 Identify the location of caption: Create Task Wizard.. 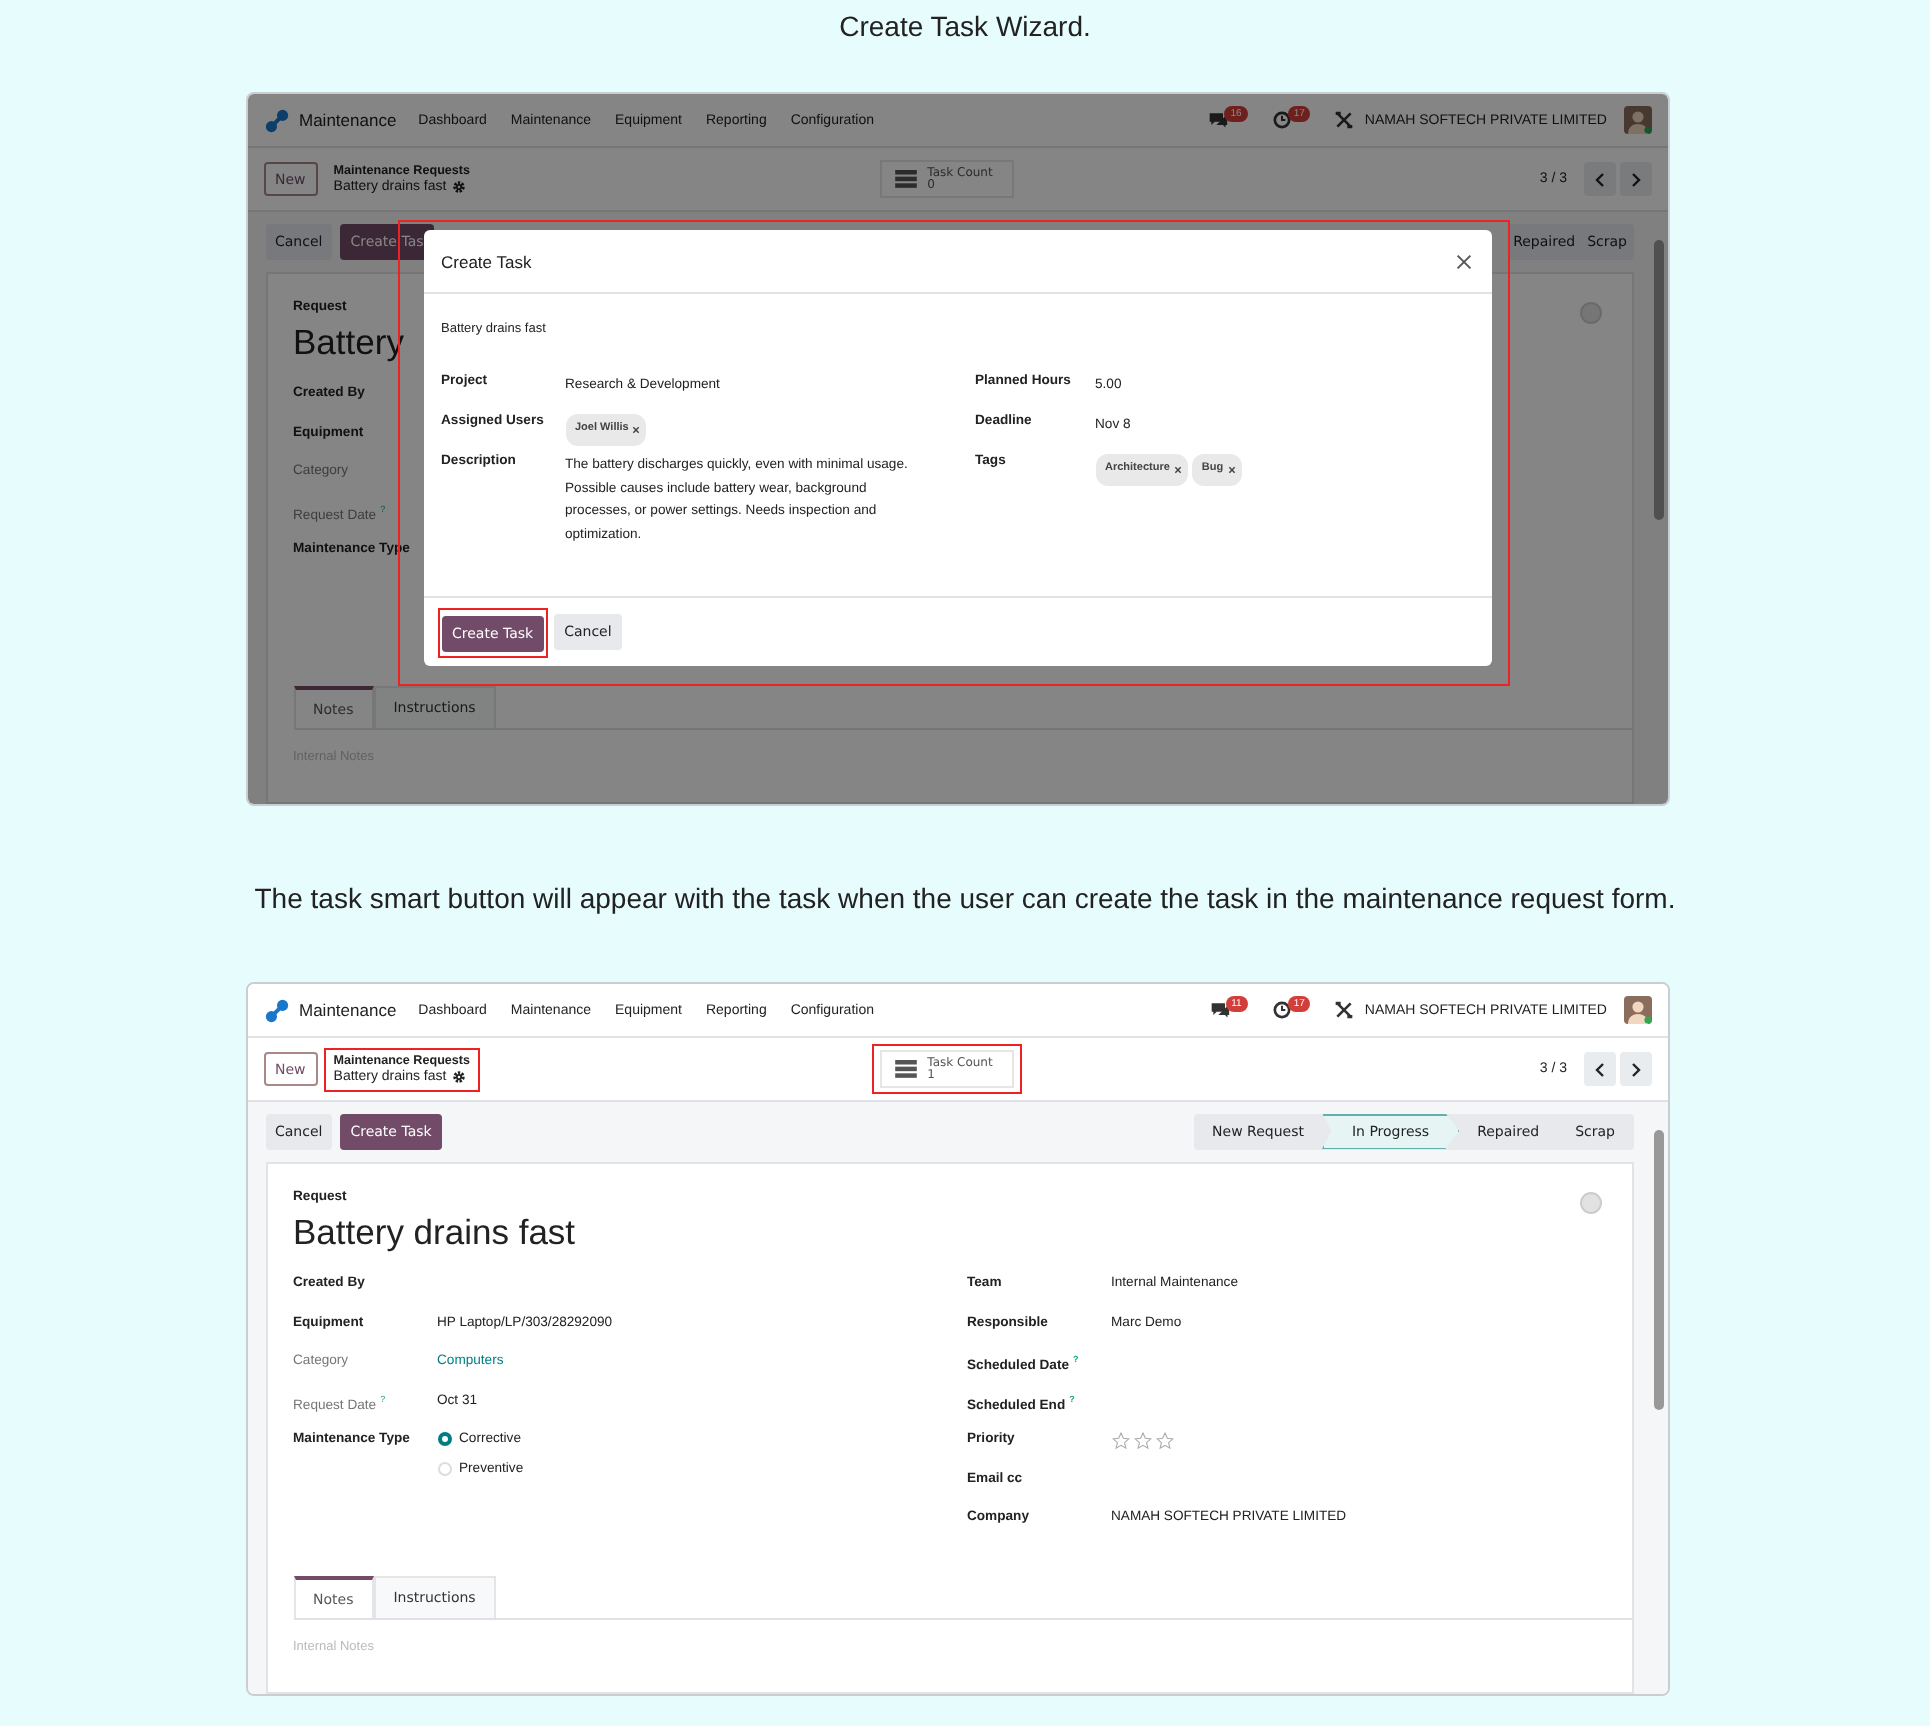
(965, 26).